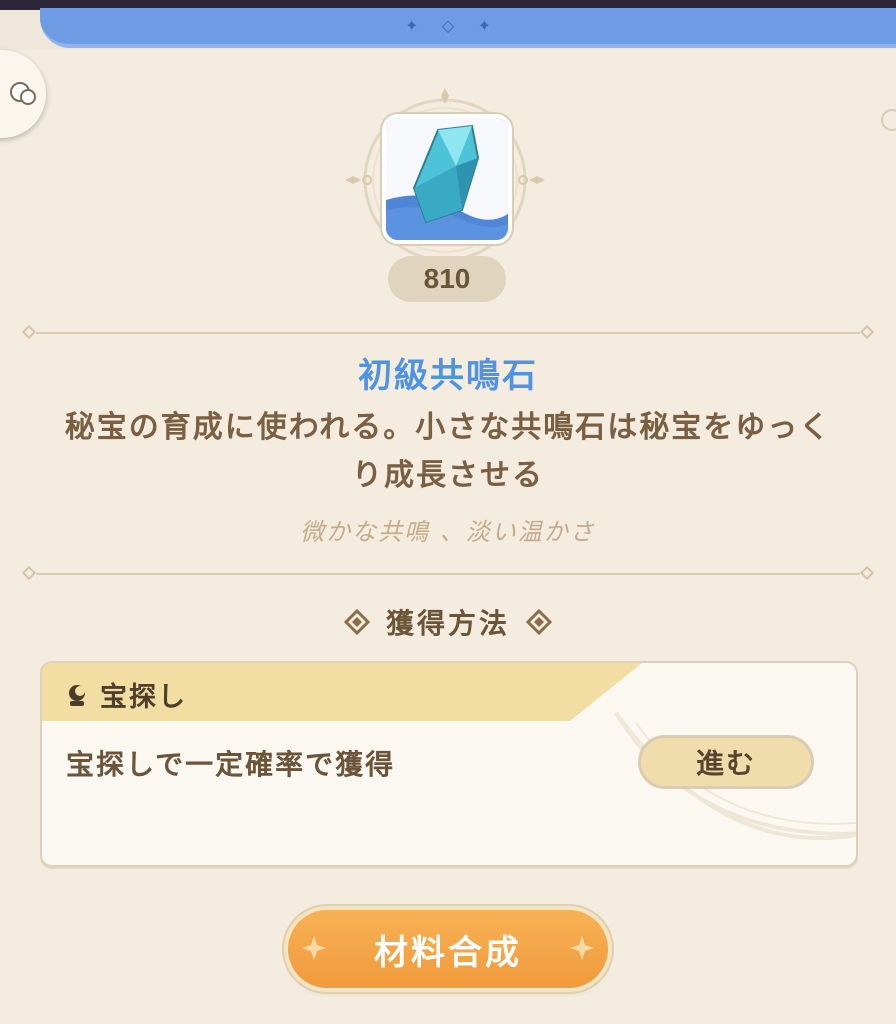 The image size is (896, 1024). I want to click on item-description-line: り成長させる, so click(448, 475).